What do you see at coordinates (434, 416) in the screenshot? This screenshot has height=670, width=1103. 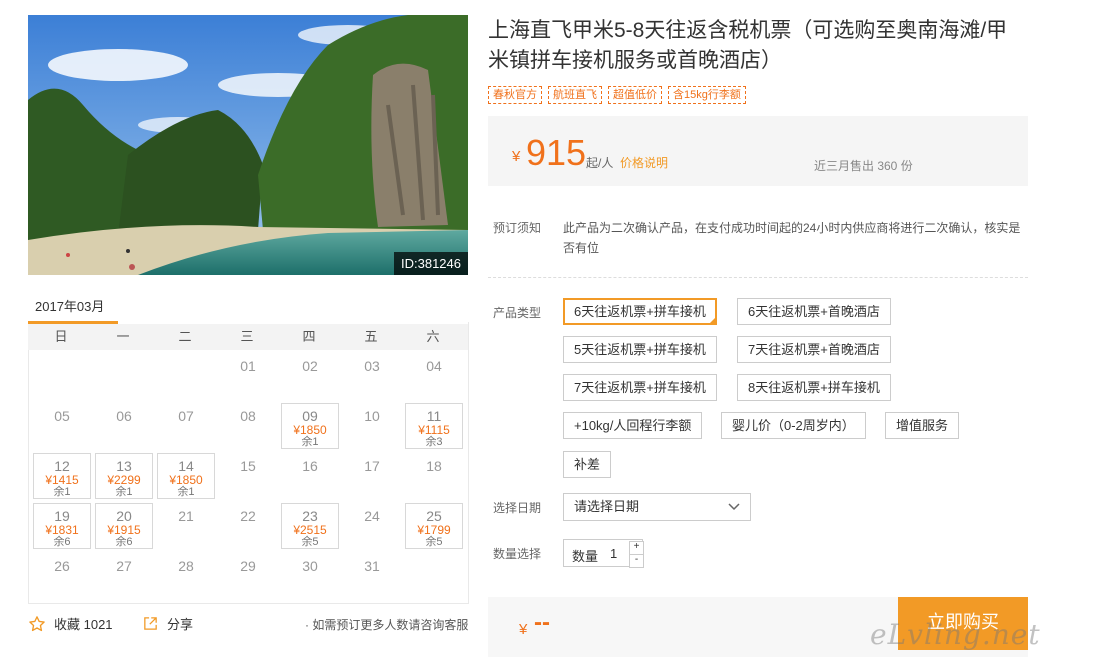 I see `day-number: 11` at bounding box center [434, 416].